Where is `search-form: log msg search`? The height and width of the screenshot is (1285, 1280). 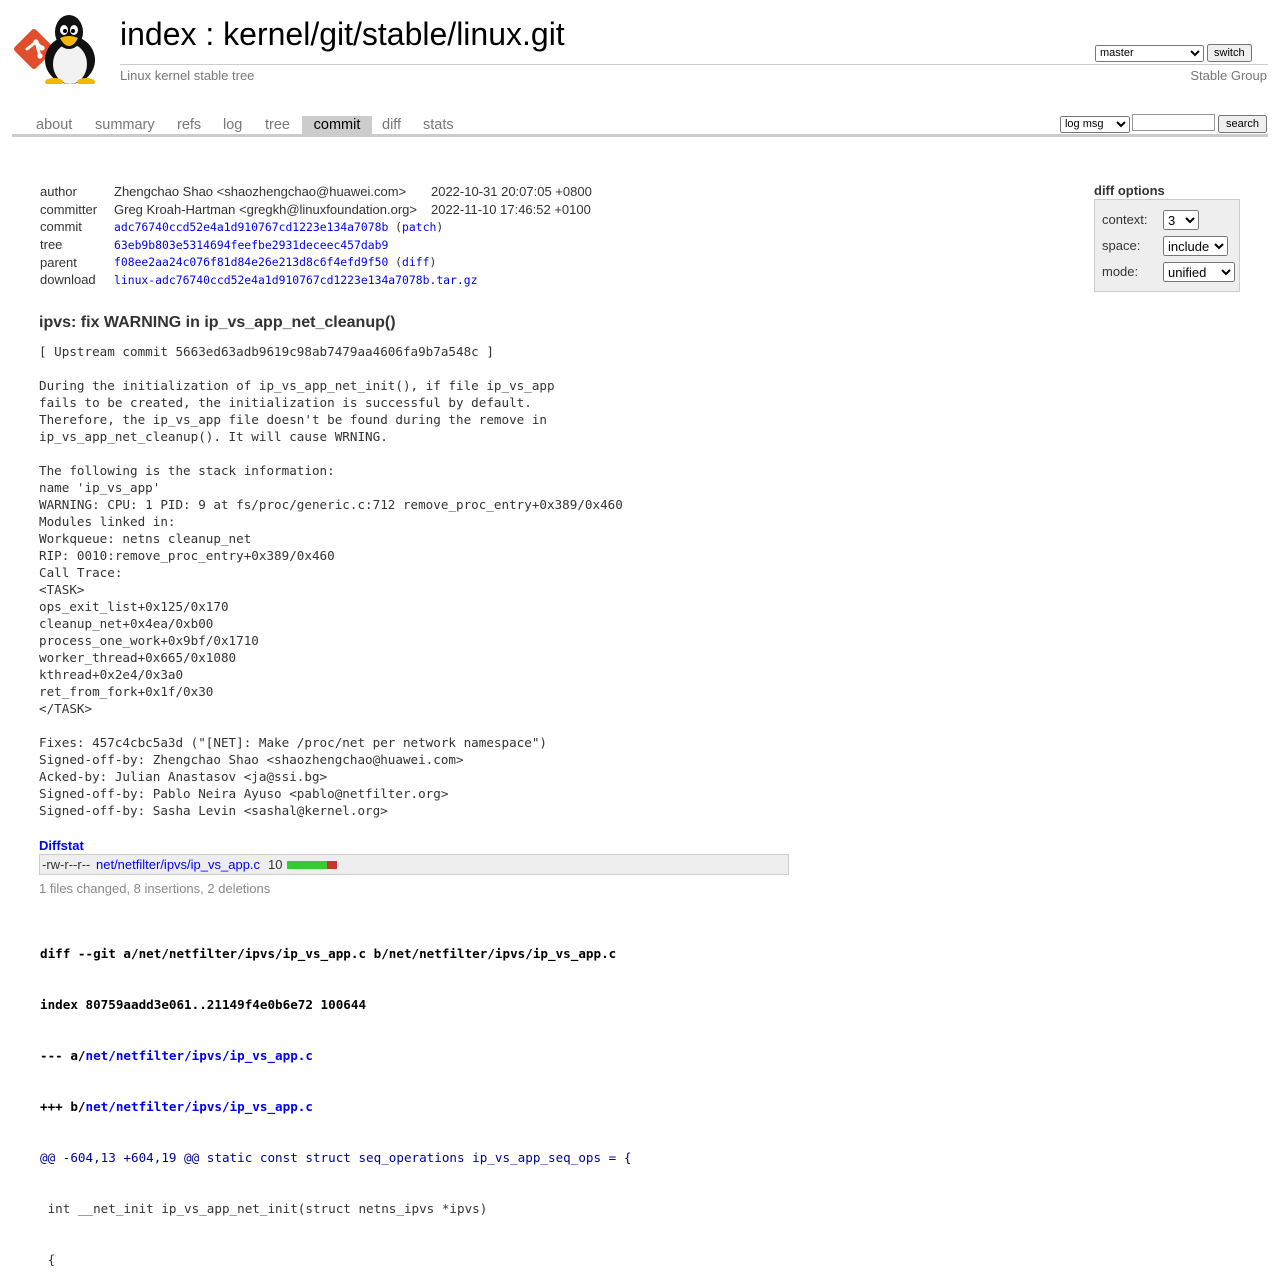
search-form: log msg search is located at coordinates (1163, 123).